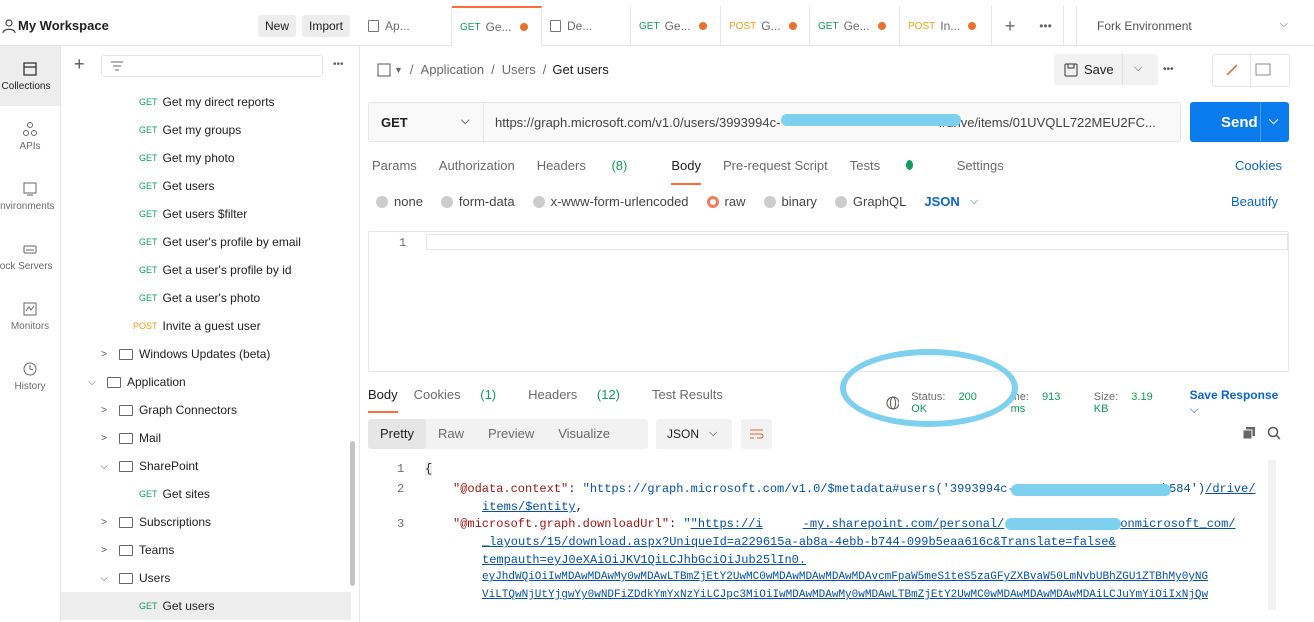 This screenshot has height=622, width=1314. What do you see at coordinates (892, 171) in the screenshot?
I see `tab-tests: Tests` at bounding box center [892, 171].